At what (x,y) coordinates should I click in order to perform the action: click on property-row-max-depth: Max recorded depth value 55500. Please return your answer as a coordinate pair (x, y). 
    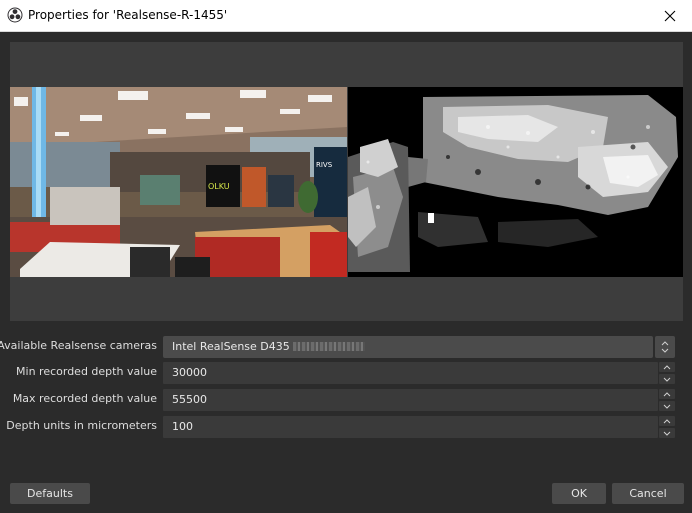
    Looking at the image, I should click on (346, 400).